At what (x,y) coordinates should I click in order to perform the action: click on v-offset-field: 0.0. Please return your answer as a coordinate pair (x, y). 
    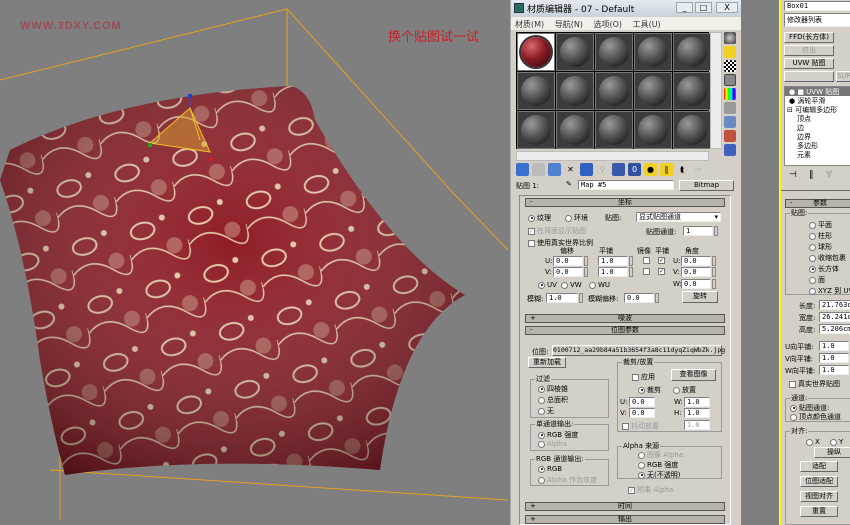
    Looking at the image, I should click on (568, 272).